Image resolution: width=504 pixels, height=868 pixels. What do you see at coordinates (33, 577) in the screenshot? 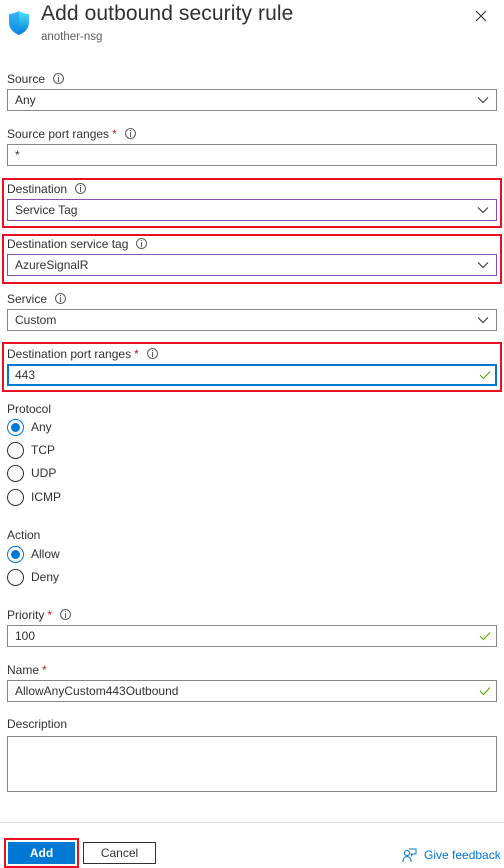
I see `action-option-deny: Deny` at bounding box center [33, 577].